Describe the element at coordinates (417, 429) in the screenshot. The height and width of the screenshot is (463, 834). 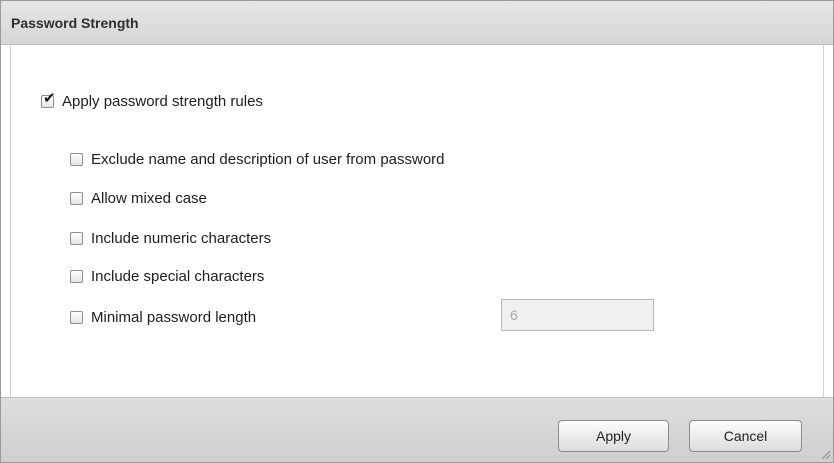
I see `dialog-footer: Apply Cancel` at that location.